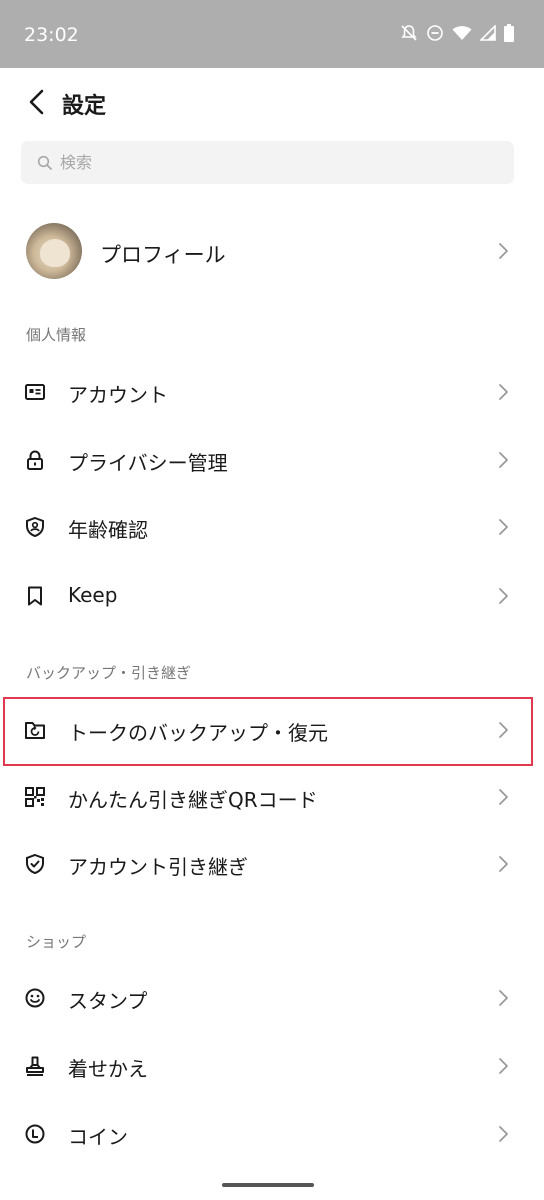 The height and width of the screenshot is (1200, 544). I want to click on back-arrow-icon, so click(36, 104).